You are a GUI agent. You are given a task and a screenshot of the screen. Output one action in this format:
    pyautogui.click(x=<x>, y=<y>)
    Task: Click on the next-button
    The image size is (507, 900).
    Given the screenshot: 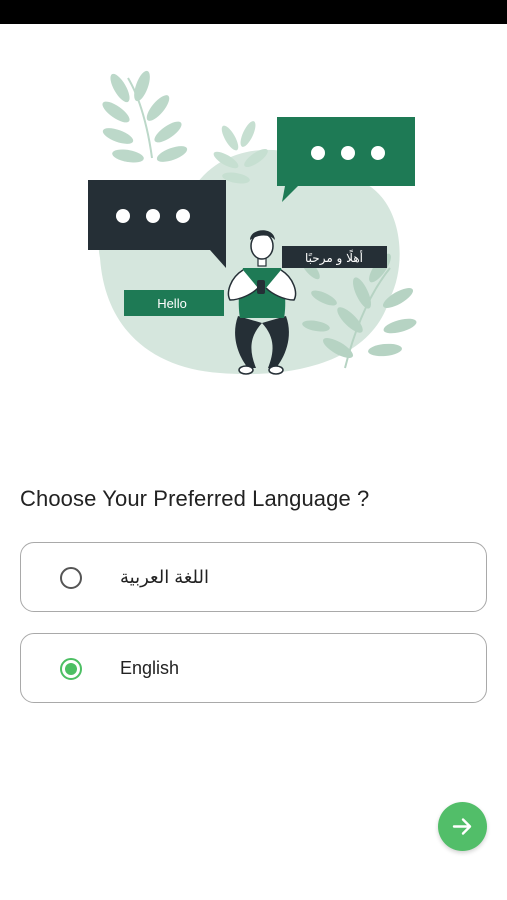 What is the action you would take?
    pyautogui.click(x=462, y=826)
    